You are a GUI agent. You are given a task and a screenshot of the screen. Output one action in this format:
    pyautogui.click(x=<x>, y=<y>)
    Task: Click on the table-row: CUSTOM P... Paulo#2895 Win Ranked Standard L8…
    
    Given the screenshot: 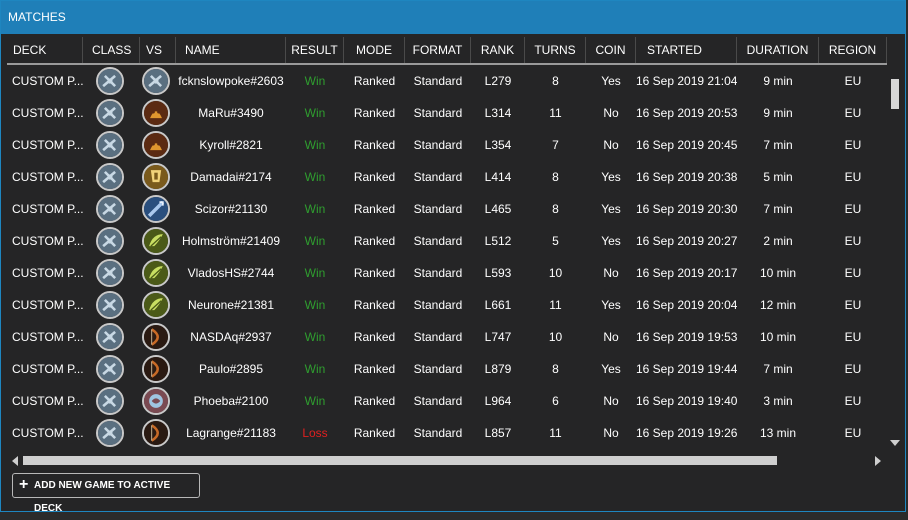 What is the action you would take?
    pyautogui.click(x=447, y=369)
    